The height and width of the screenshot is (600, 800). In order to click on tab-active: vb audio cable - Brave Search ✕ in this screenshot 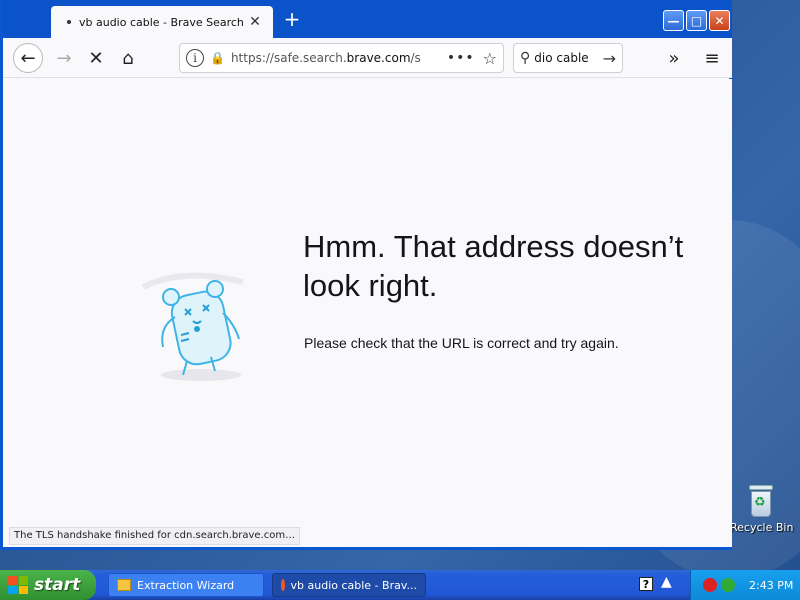, I will do `click(162, 22)`.